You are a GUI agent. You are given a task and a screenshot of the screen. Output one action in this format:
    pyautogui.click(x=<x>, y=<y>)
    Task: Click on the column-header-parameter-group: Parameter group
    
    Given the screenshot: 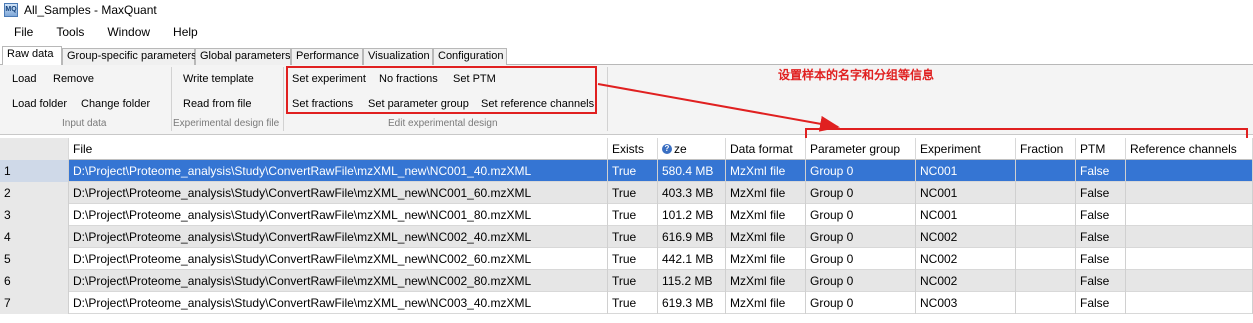 What is the action you would take?
    pyautogui.click(x=861, y=149)
    